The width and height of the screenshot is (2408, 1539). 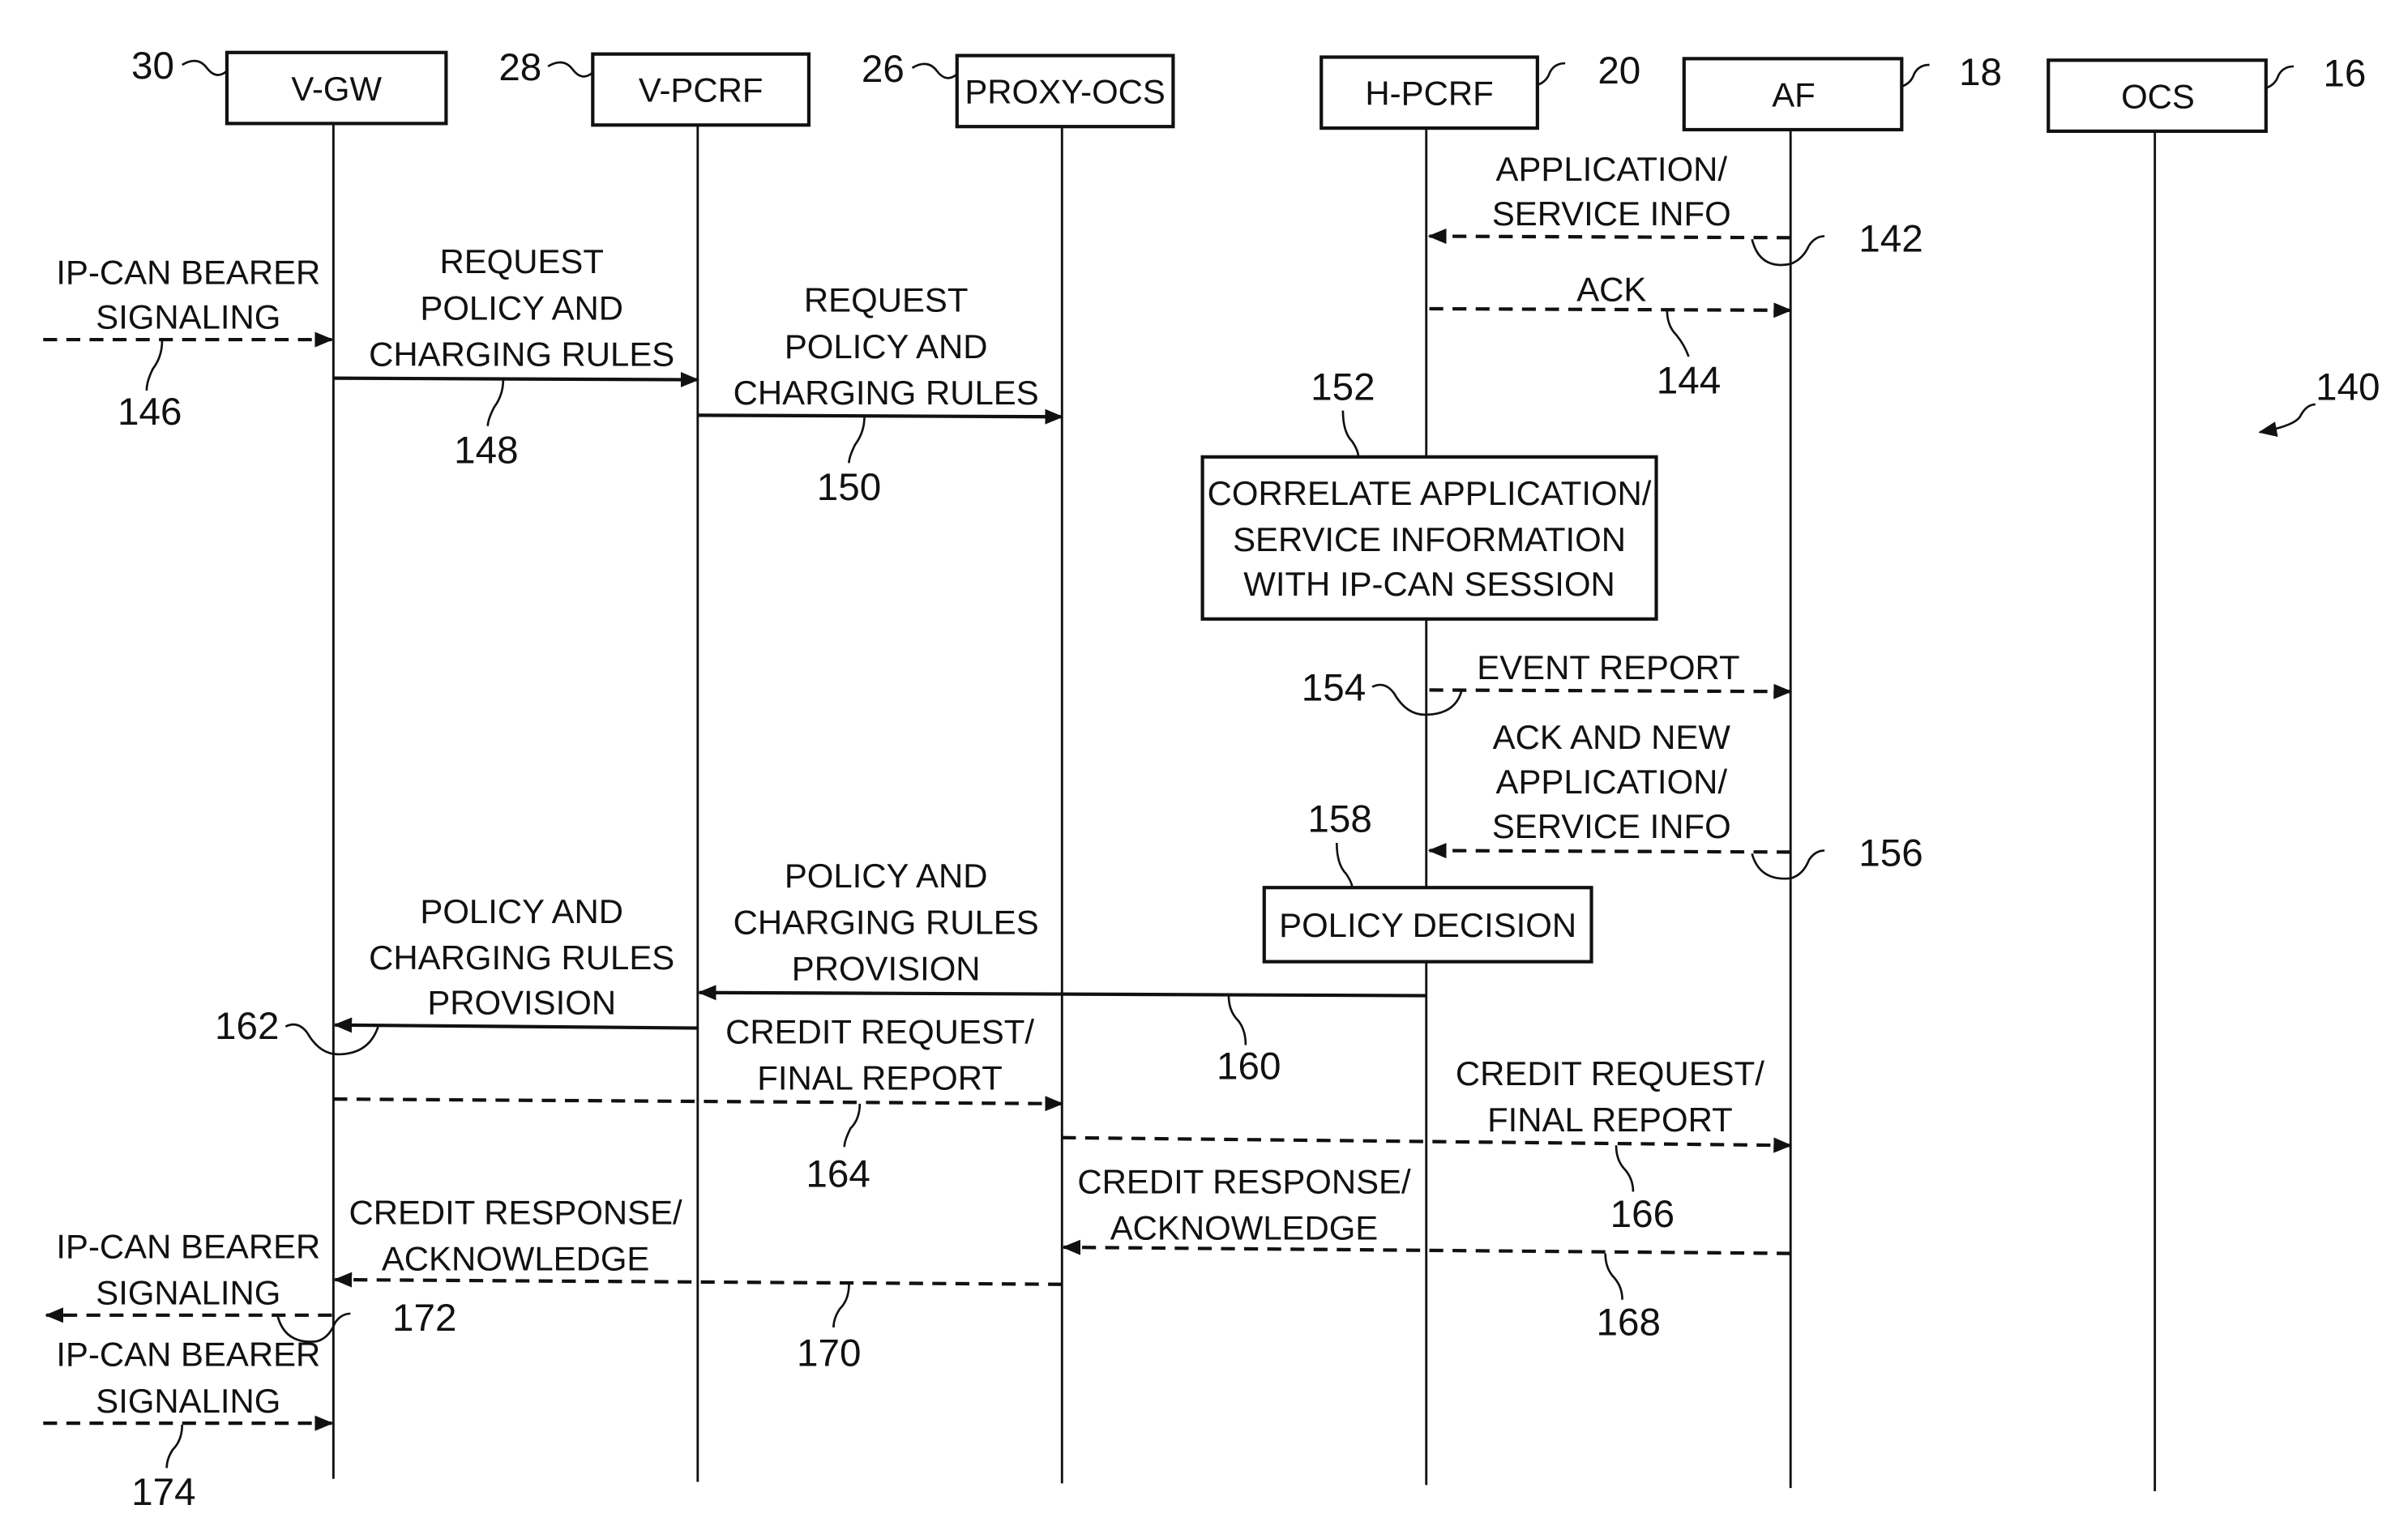 I want to click on process-label: SERVICE INFORMATION, so click(x=1429, y=539).